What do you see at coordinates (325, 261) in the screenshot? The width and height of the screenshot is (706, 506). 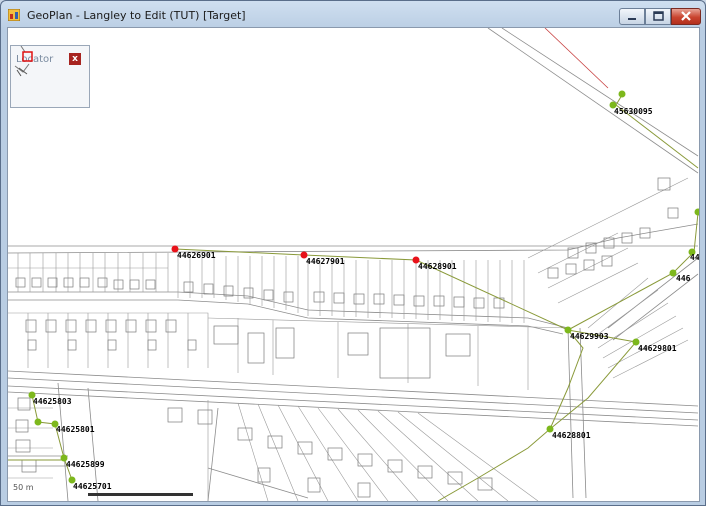 I see `node-label-44627901: 44627901` at bounding box center [325, 261].